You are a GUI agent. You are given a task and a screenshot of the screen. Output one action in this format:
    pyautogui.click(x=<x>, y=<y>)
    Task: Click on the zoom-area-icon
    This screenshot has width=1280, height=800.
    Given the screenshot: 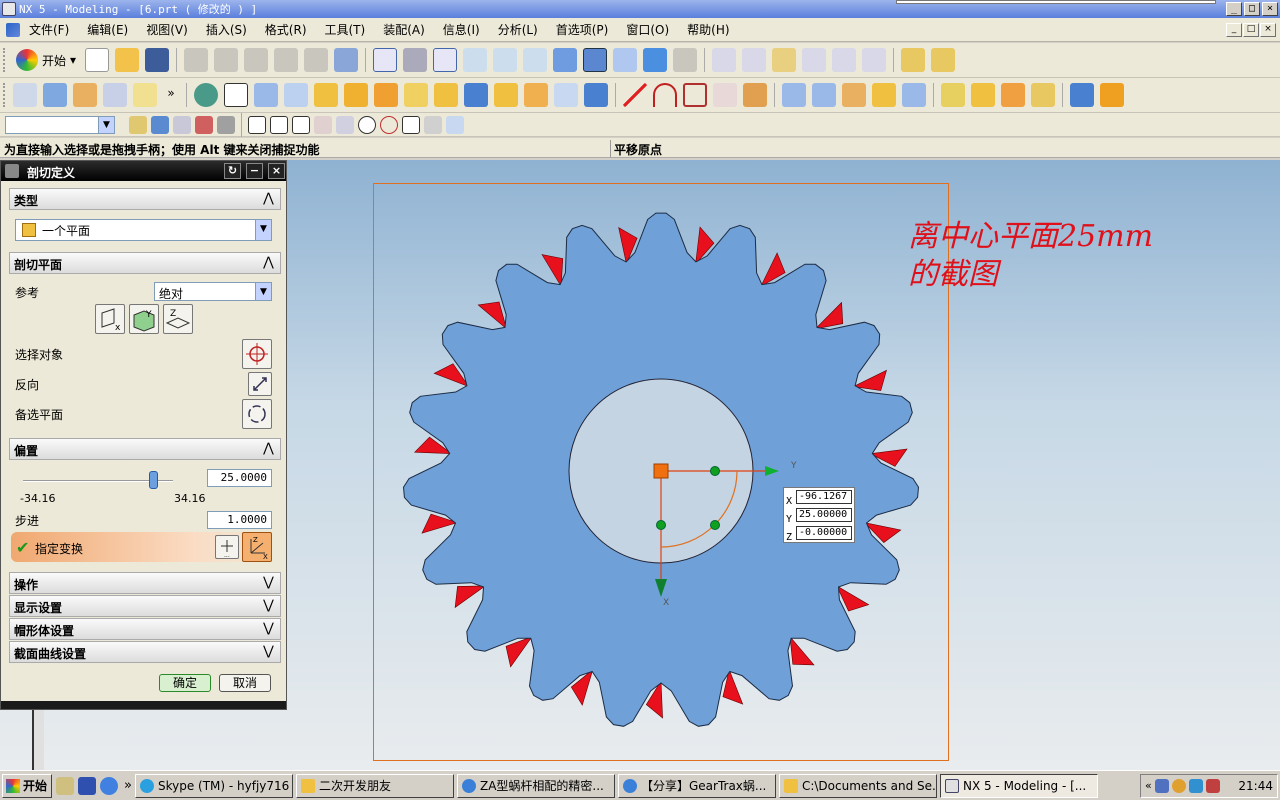 What is the action you would take?
    pyautogui.click(x=445, y=60)
    